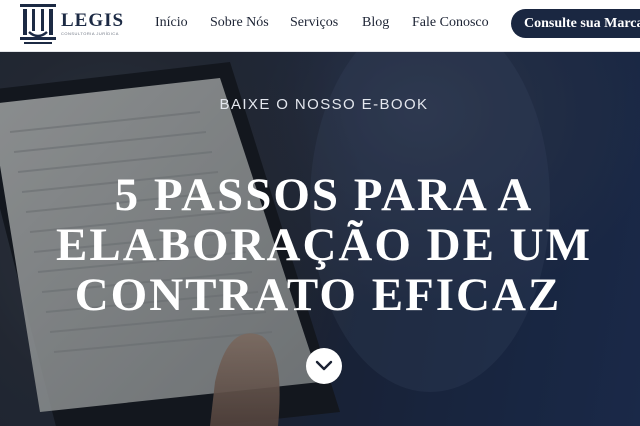 Image resolution: width=640 pixels, height=426 pixels. I want to click on brand-logo: LEGIS CONSULTORIA JURÍDICA, so click(72, 24).